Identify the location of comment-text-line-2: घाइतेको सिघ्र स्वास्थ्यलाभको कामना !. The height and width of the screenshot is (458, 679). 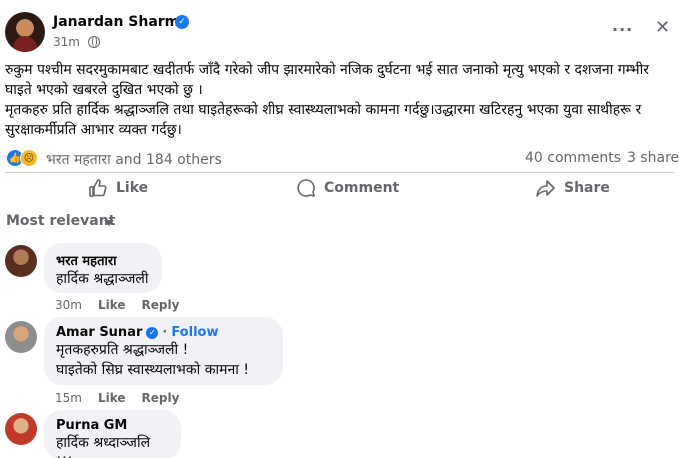
(152, 370).